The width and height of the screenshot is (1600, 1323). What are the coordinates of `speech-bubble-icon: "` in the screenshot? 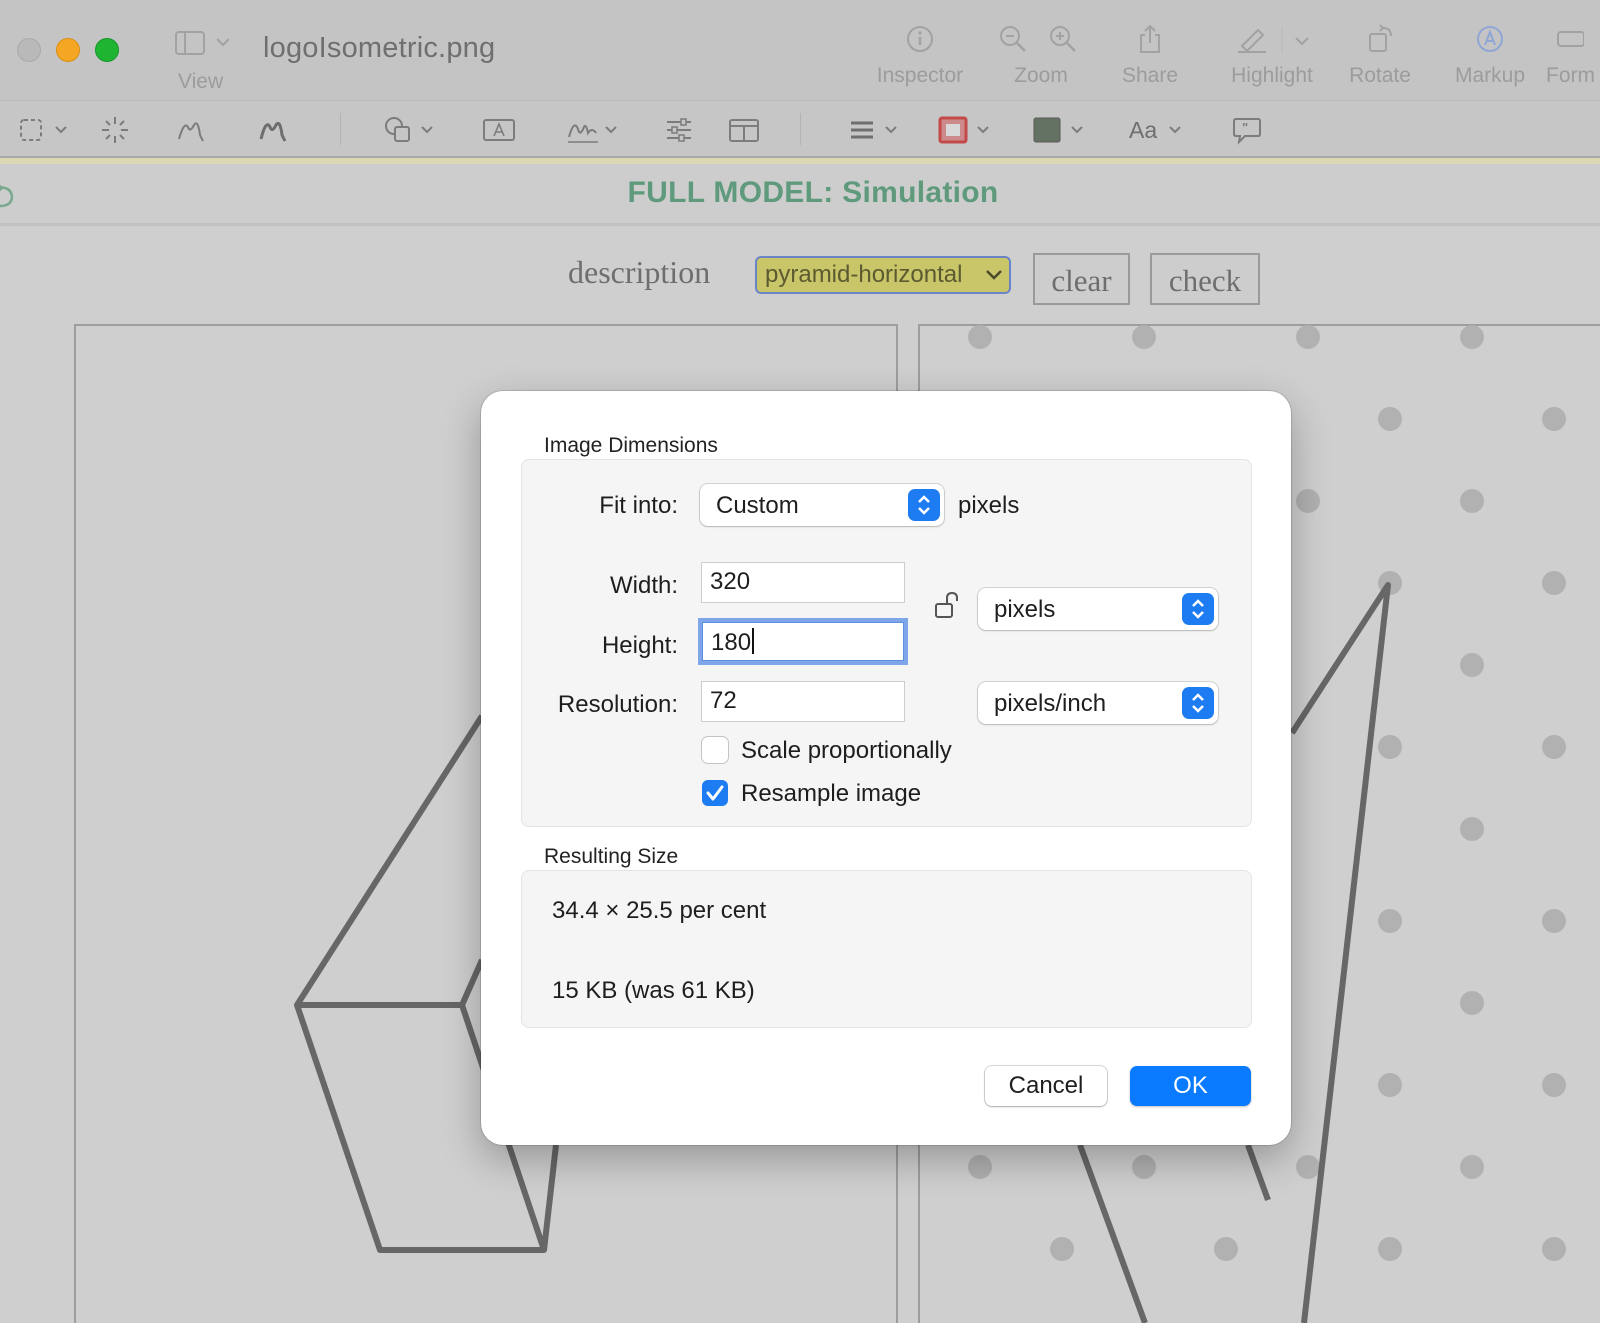 It's located at (1247, 131).